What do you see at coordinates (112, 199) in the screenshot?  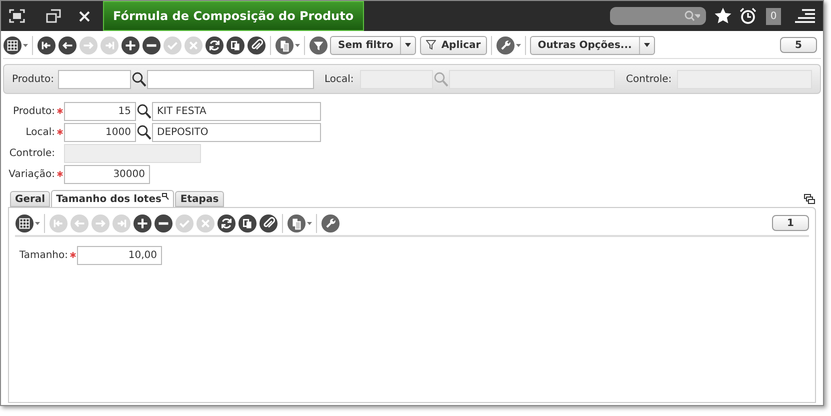 I see `tab: Tamanho dos lotes` at bounding box center [112, 199].